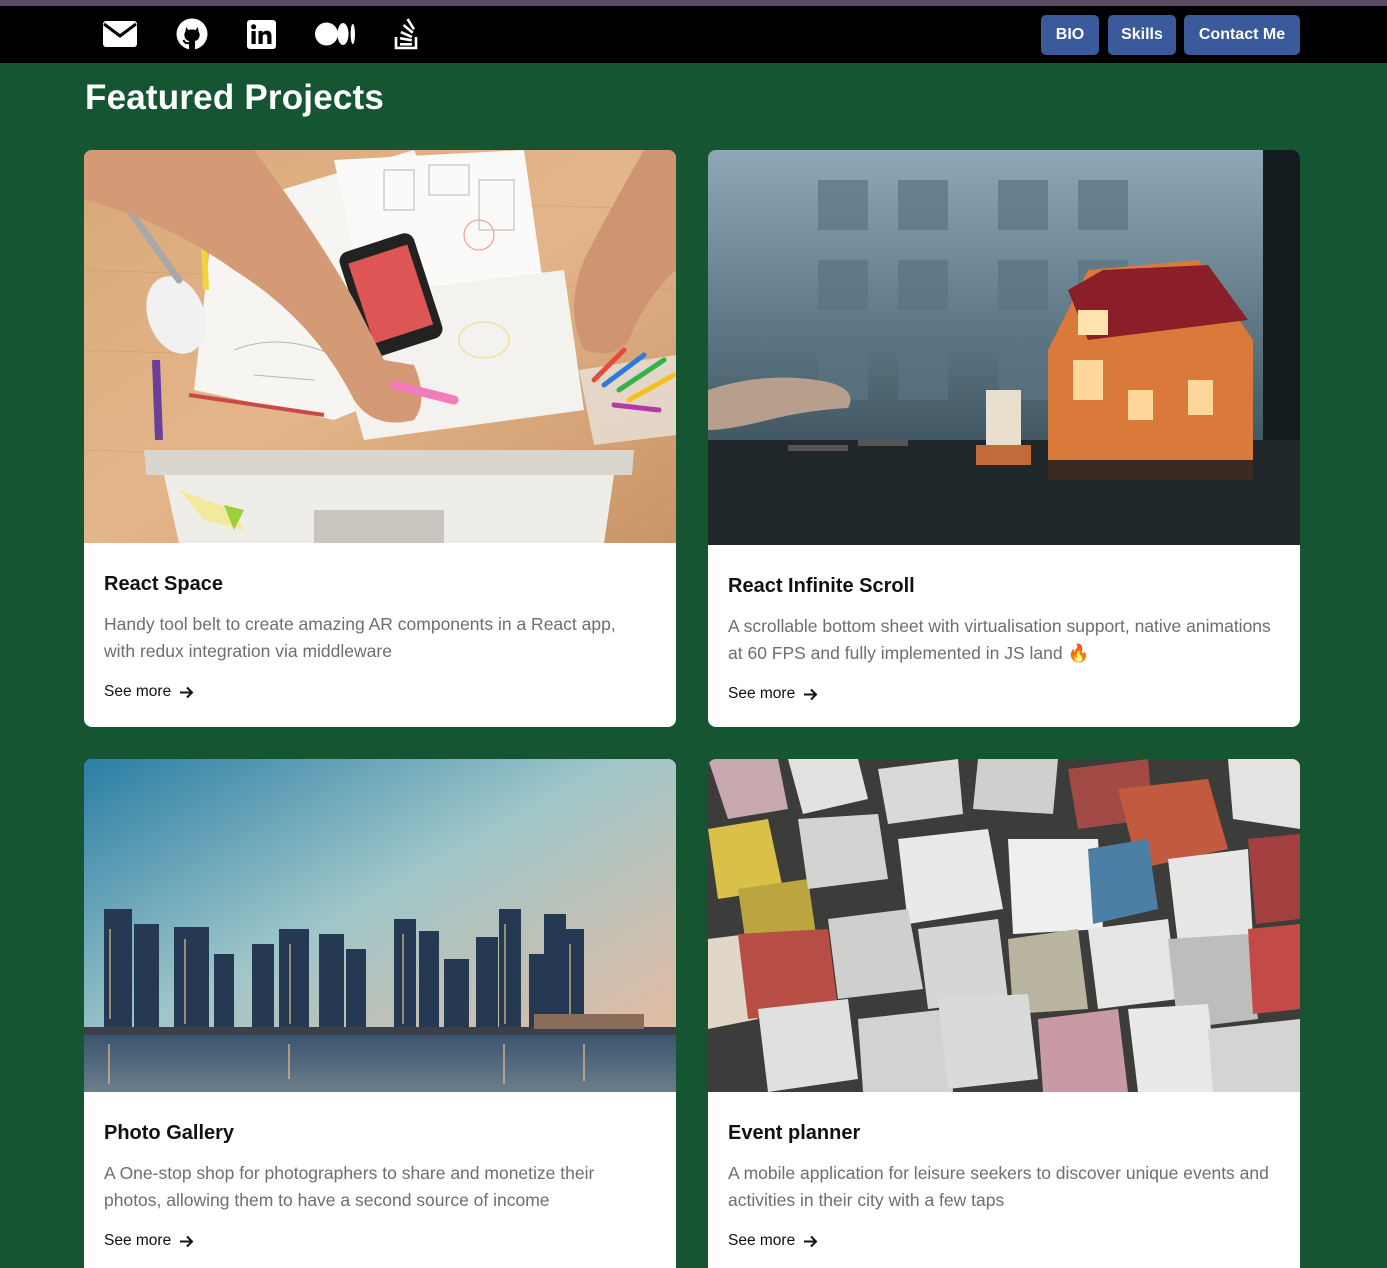 Image resolution: width=1387 pixels, height=1268 pixels. Describe the element at coordinates (1004, 347) in the screenshot. I see `dollhouse-photo` at that location.